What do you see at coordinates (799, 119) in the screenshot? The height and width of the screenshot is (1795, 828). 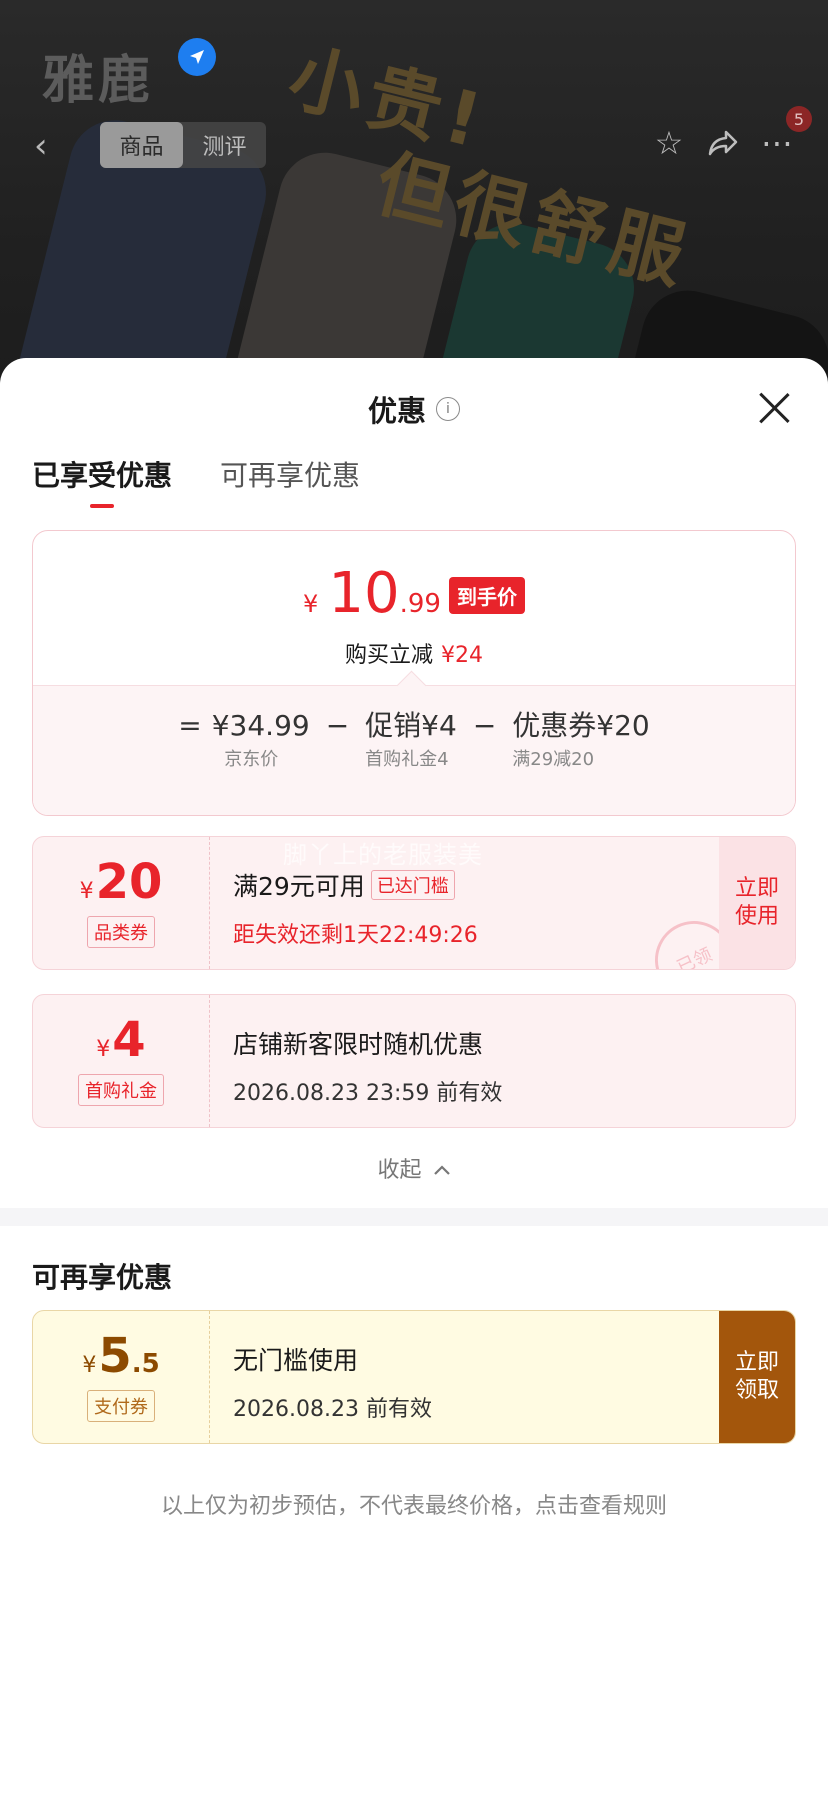 I see `cart-badge: 5` at bounding box center [799, 119].